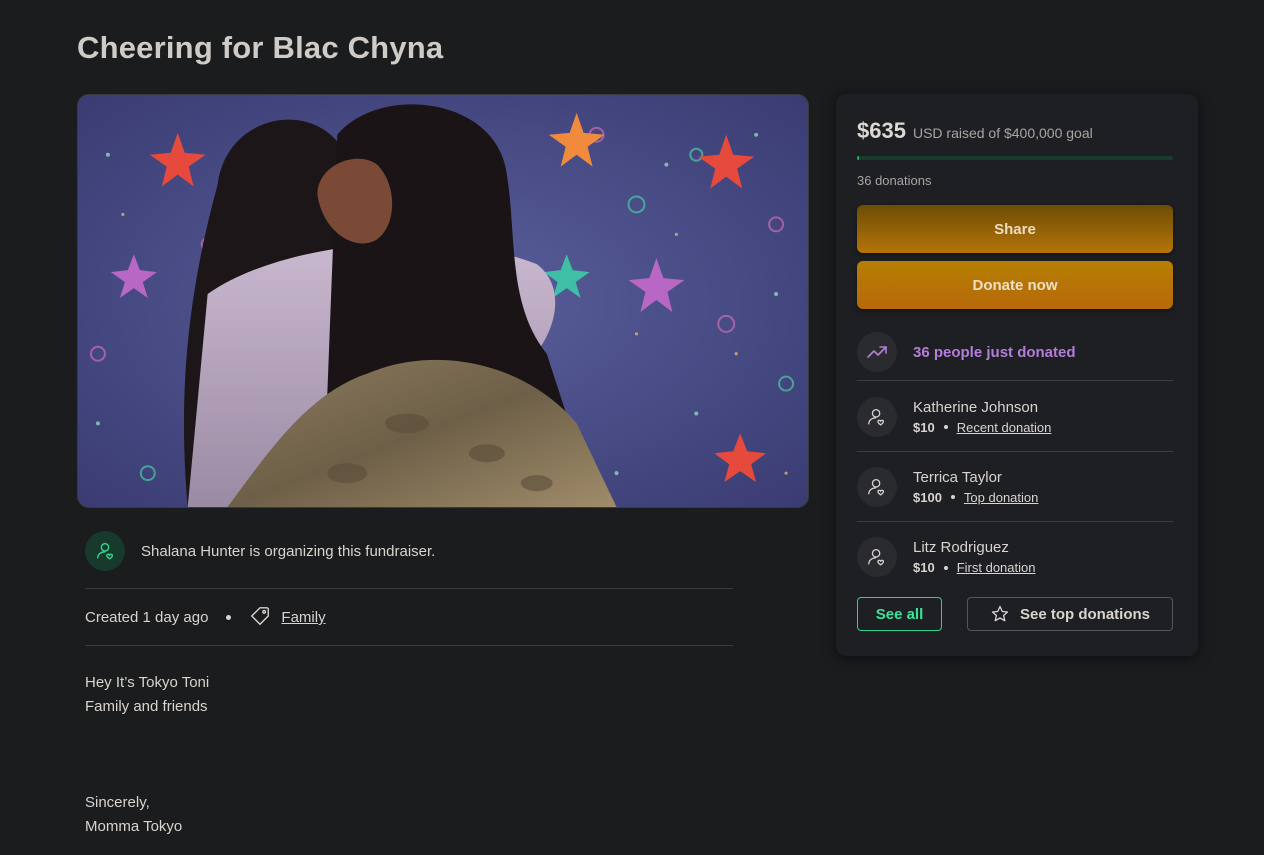  I want to click on recent-activity-row: 36 people just donated, so click(1015, 352).